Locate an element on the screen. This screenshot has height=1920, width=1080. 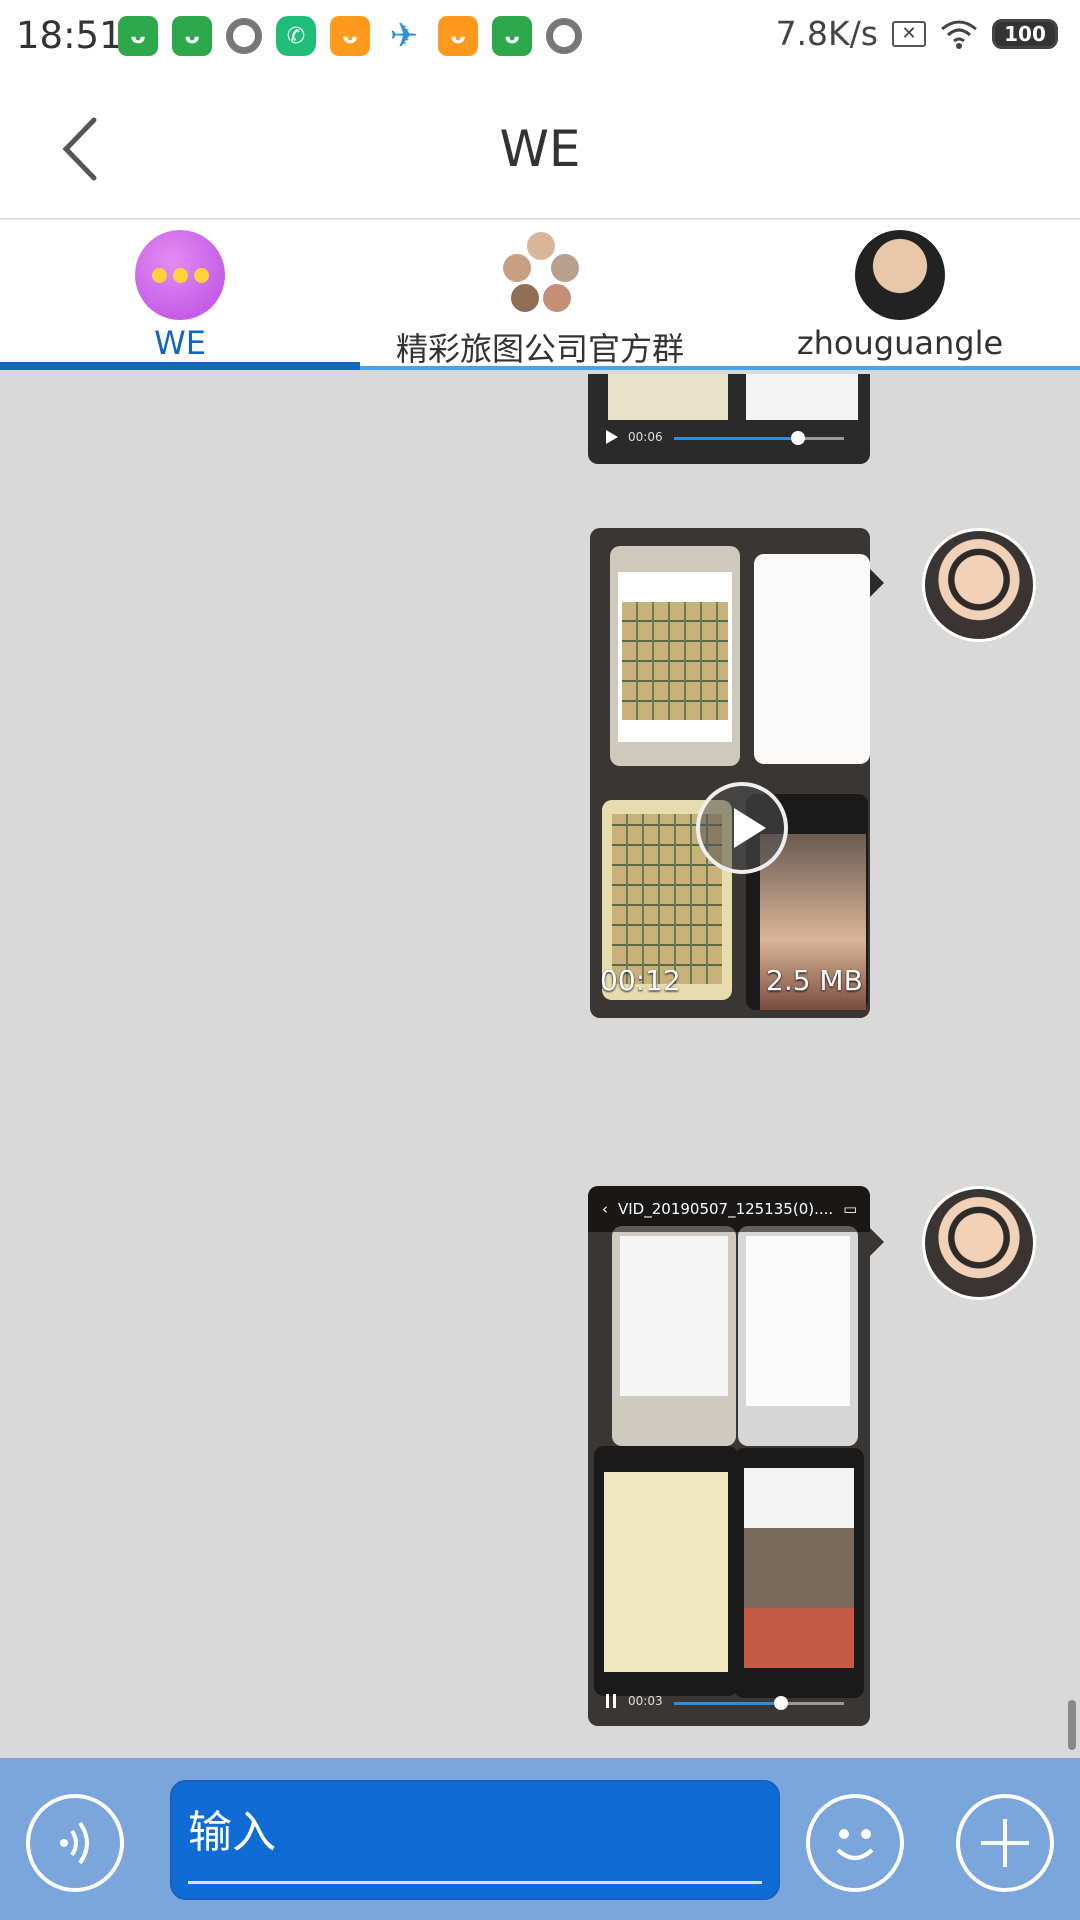
wifi-icon is located at coordinates (959, 34).